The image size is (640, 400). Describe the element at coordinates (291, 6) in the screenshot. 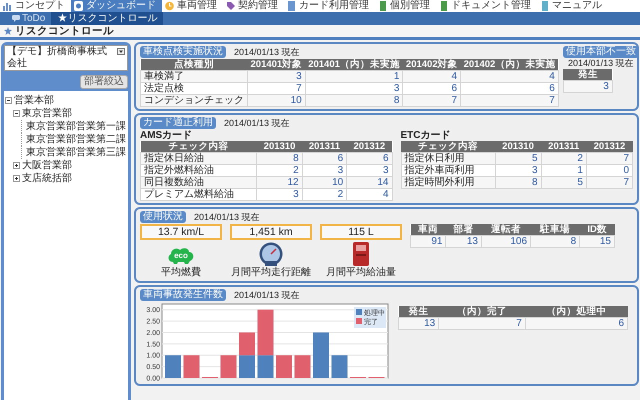

I see `card-icon` at that location.